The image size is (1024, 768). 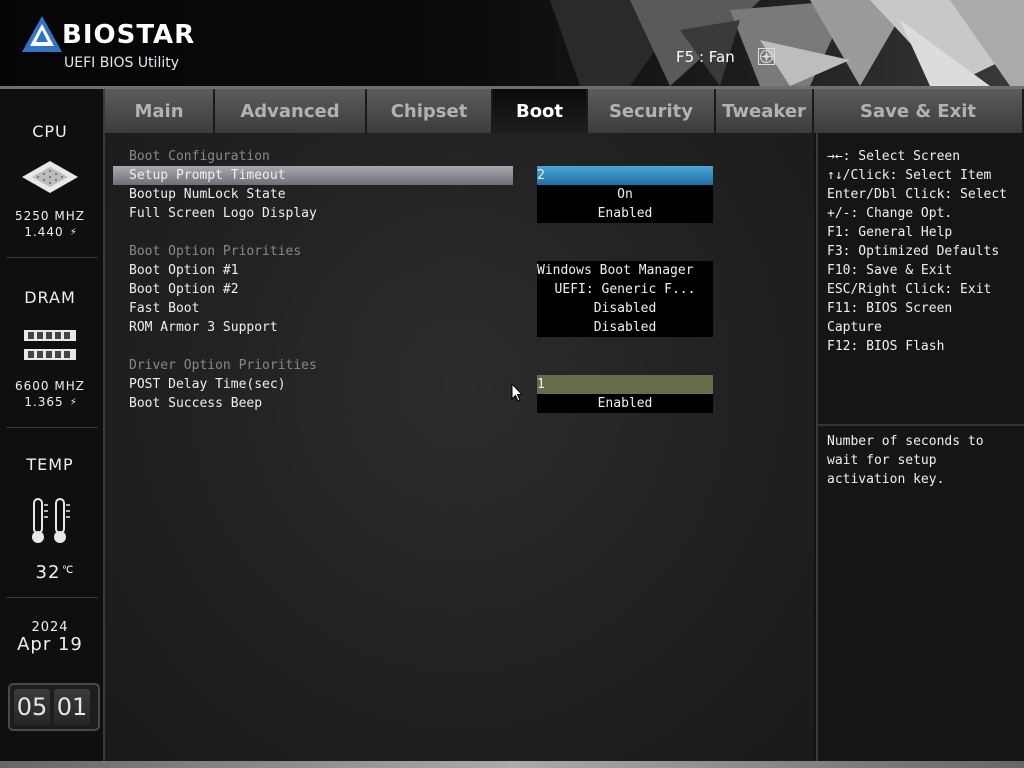 I want to click on date-month-day: Apr 19, so click(x=50, y=644).